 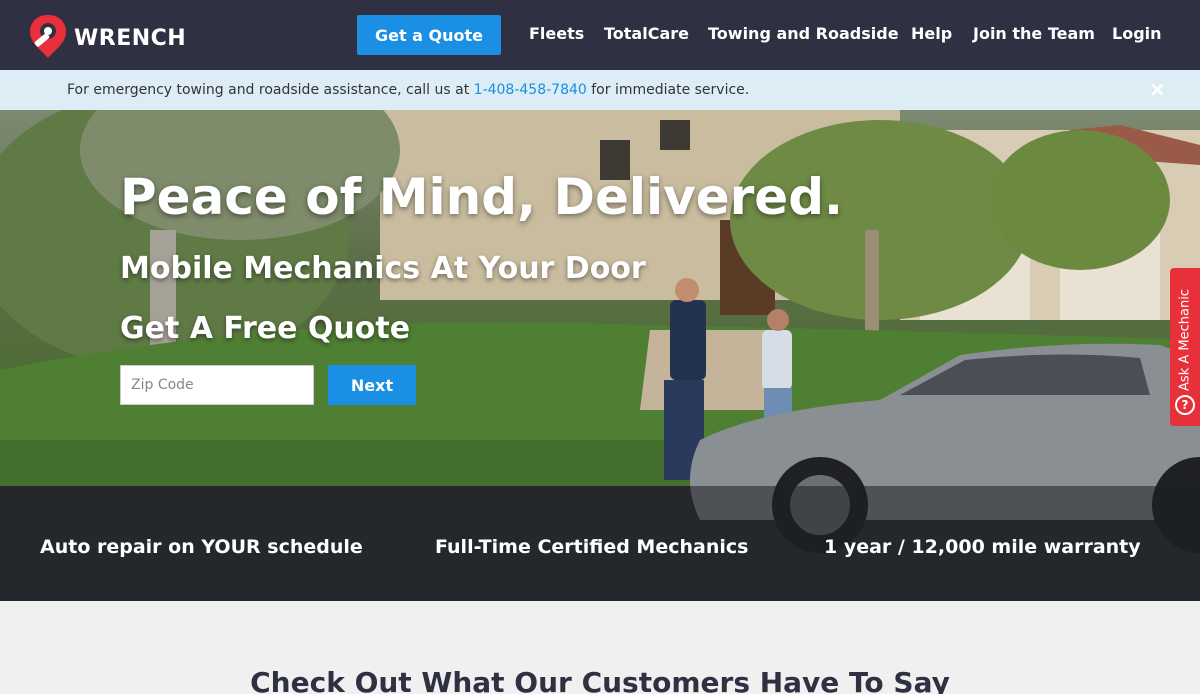 I want to click on nav-link-fleets: Fleets, so click(x=556, y=33).